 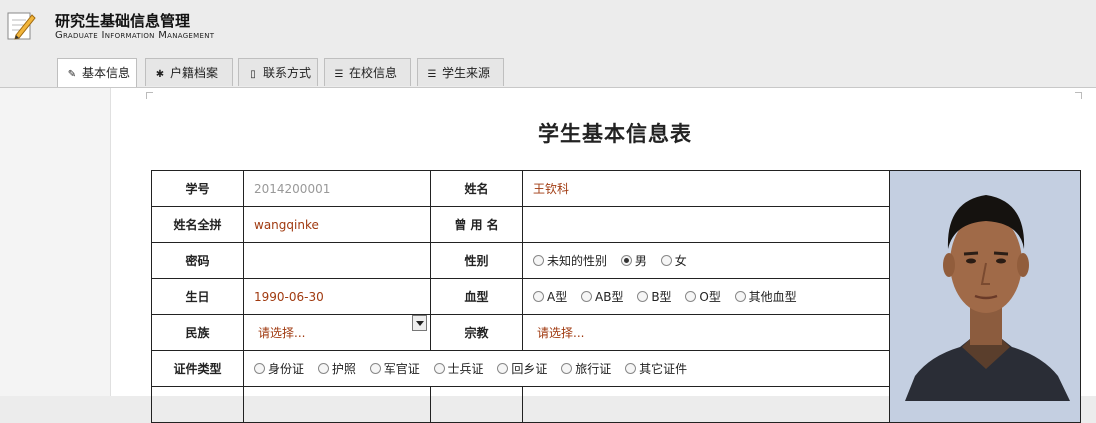 I want to click on student-photo-image, so click(x=985, y=286).